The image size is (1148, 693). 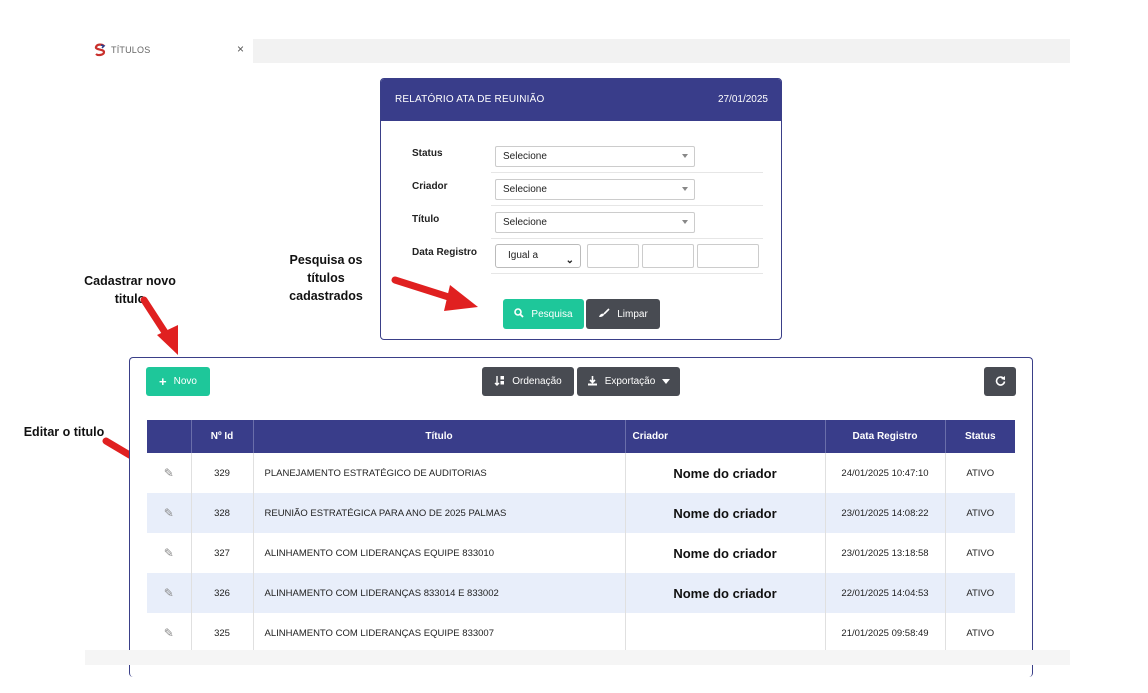 What do you see at coordinates (222, 633) in the screenshot?
I see `row-id: 325` at bounding box center [222, 633].